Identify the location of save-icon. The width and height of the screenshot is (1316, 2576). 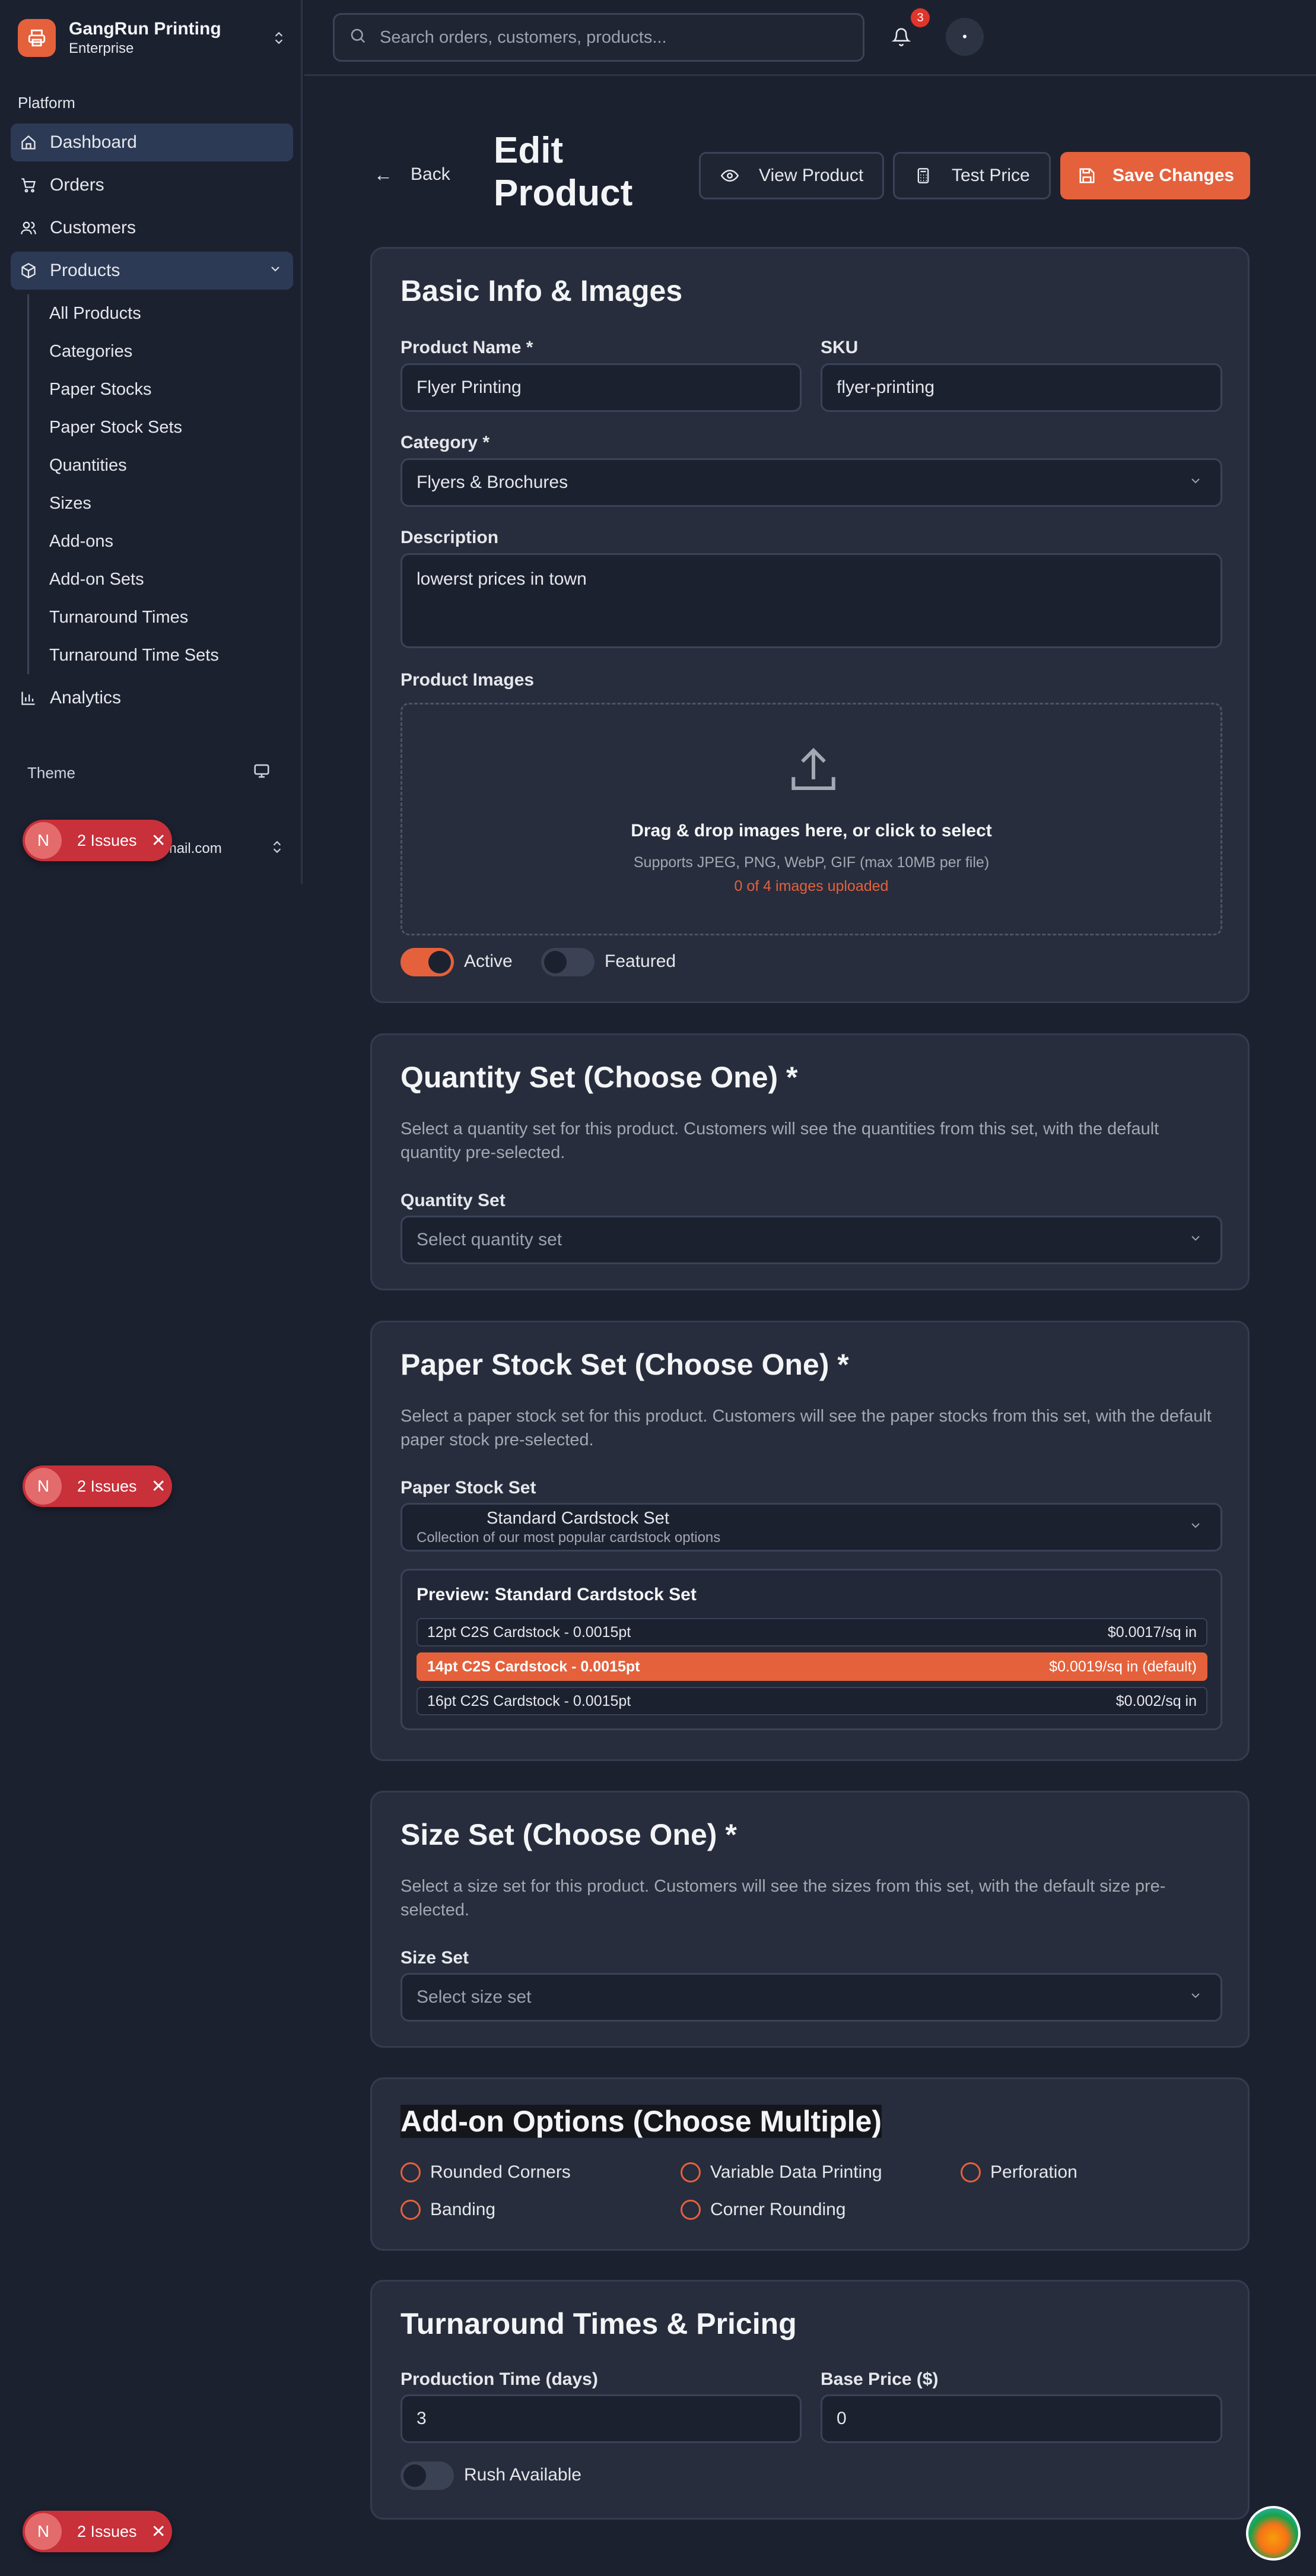
(1087, 176).